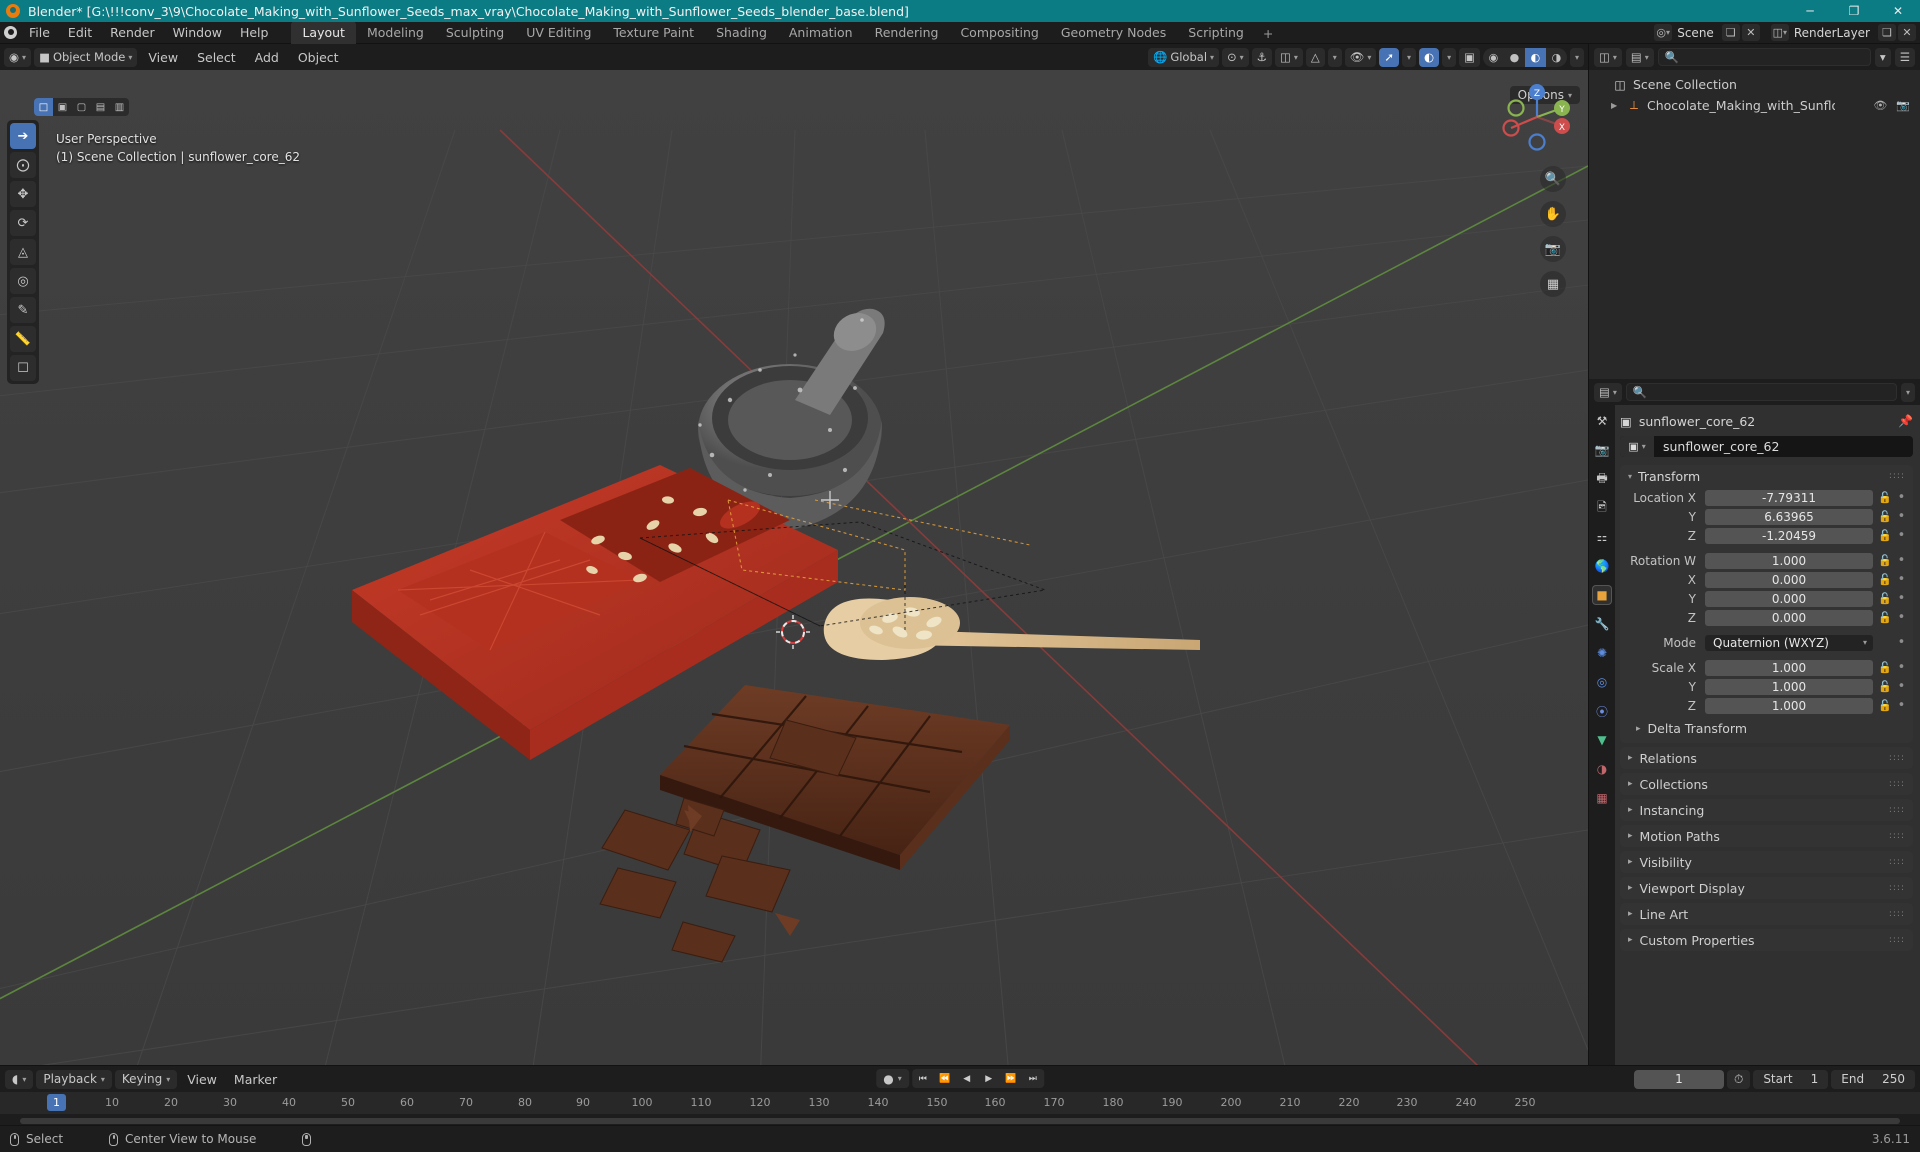  What do you see at coordinates (1766, 476) in the screenshot?
I see `transform-panel-header: ▾ Transform ::::` at bounding box center [1766, 476].